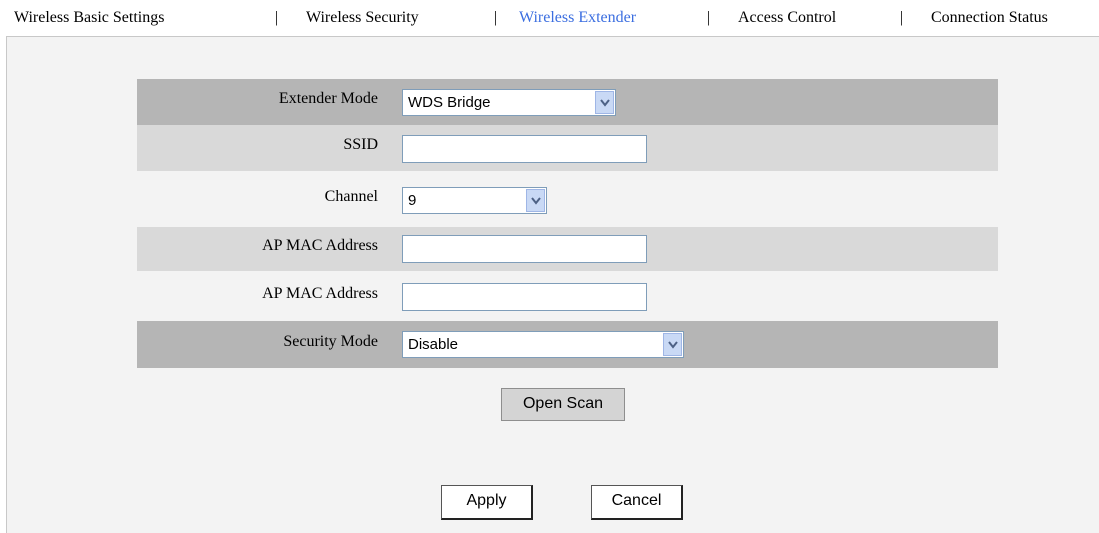  I want to click on security-mode-select: Disable, so click(543, 344).